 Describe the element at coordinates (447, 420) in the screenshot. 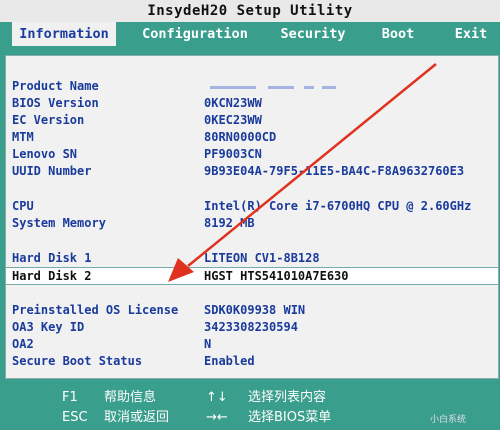

I see `watermark-logo: 小白系统` at that location.